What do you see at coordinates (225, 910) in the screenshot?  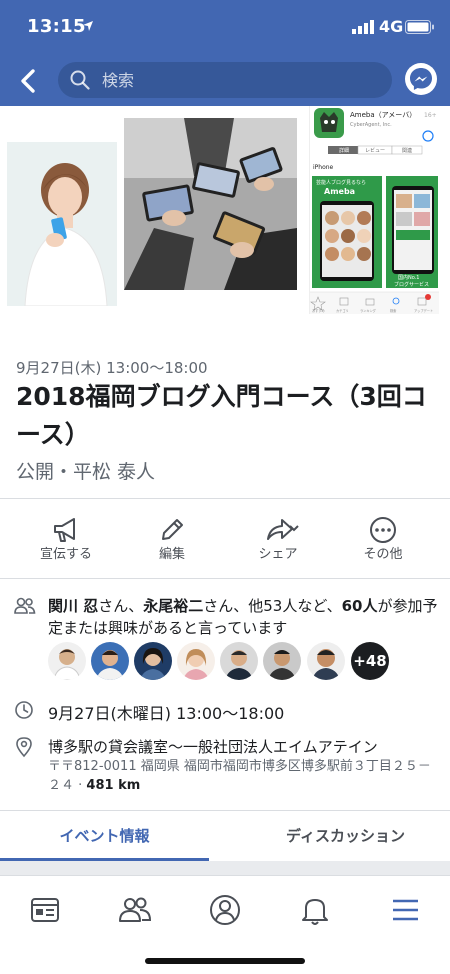 I see `profile-icon` at bounding box center [225, 910].